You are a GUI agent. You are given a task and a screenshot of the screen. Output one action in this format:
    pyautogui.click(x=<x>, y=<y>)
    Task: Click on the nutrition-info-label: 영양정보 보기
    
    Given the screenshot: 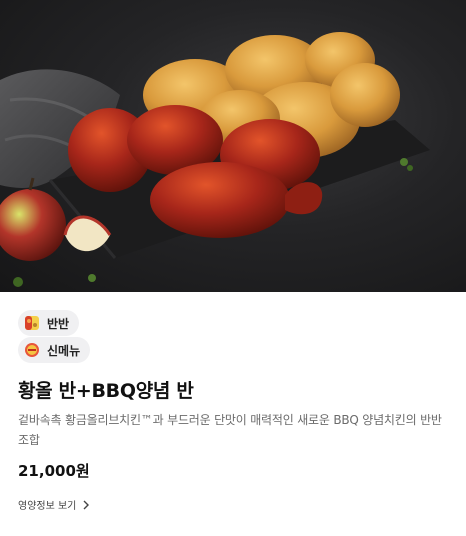 What is the action you would take?
    pyautogui.click(x=47, y=506)
    